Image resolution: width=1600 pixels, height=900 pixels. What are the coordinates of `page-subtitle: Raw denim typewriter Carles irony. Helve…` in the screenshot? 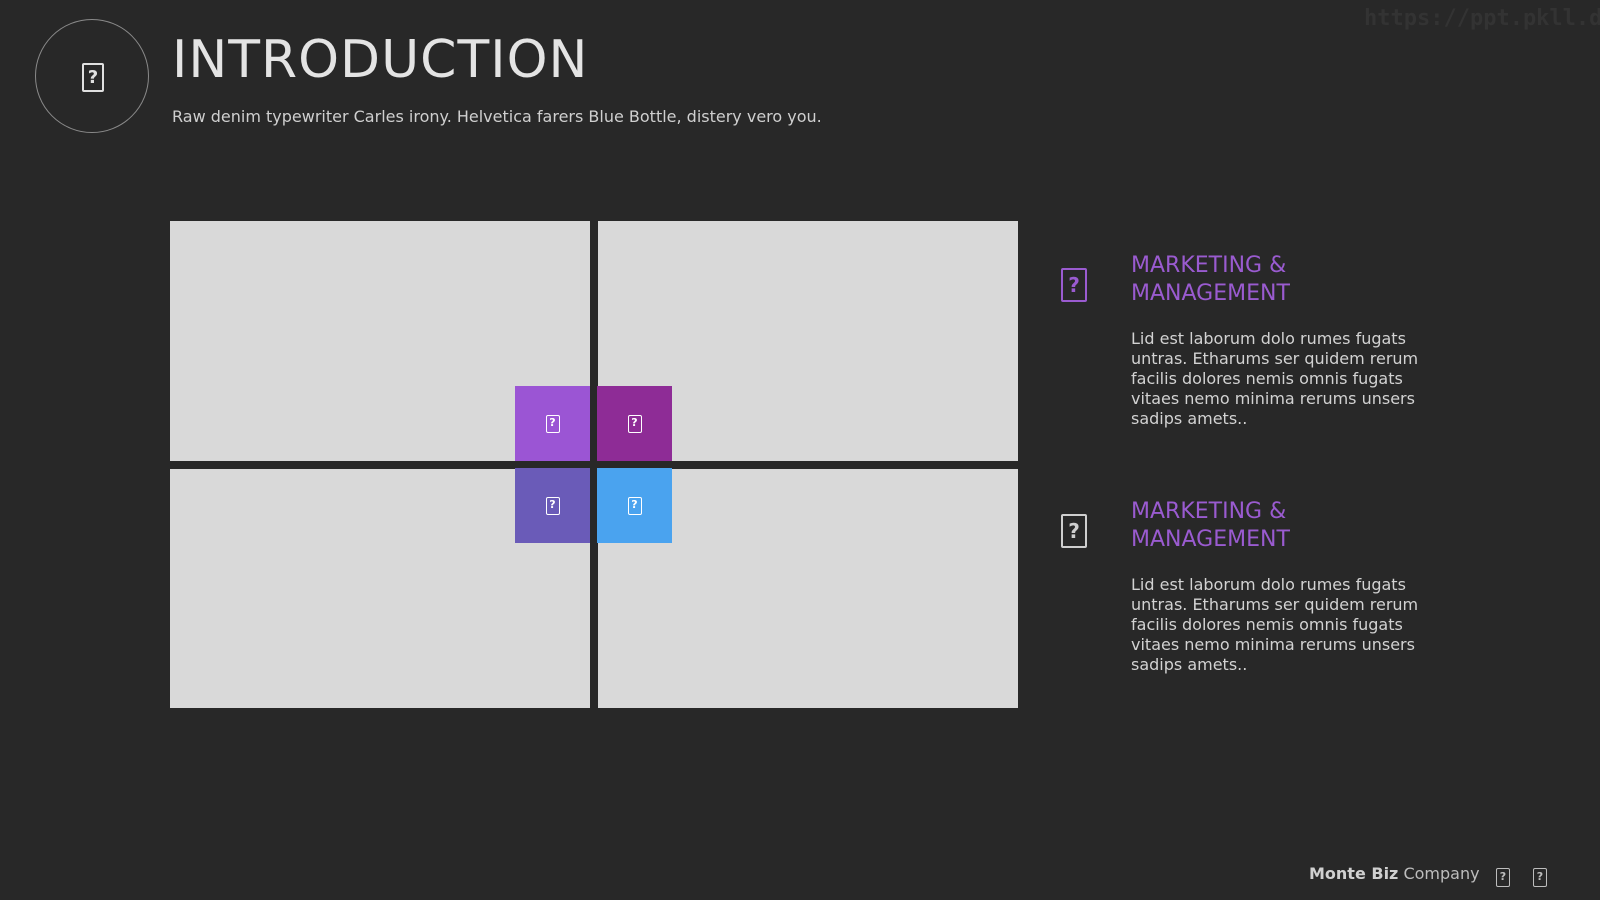 It's located at (497, 116).